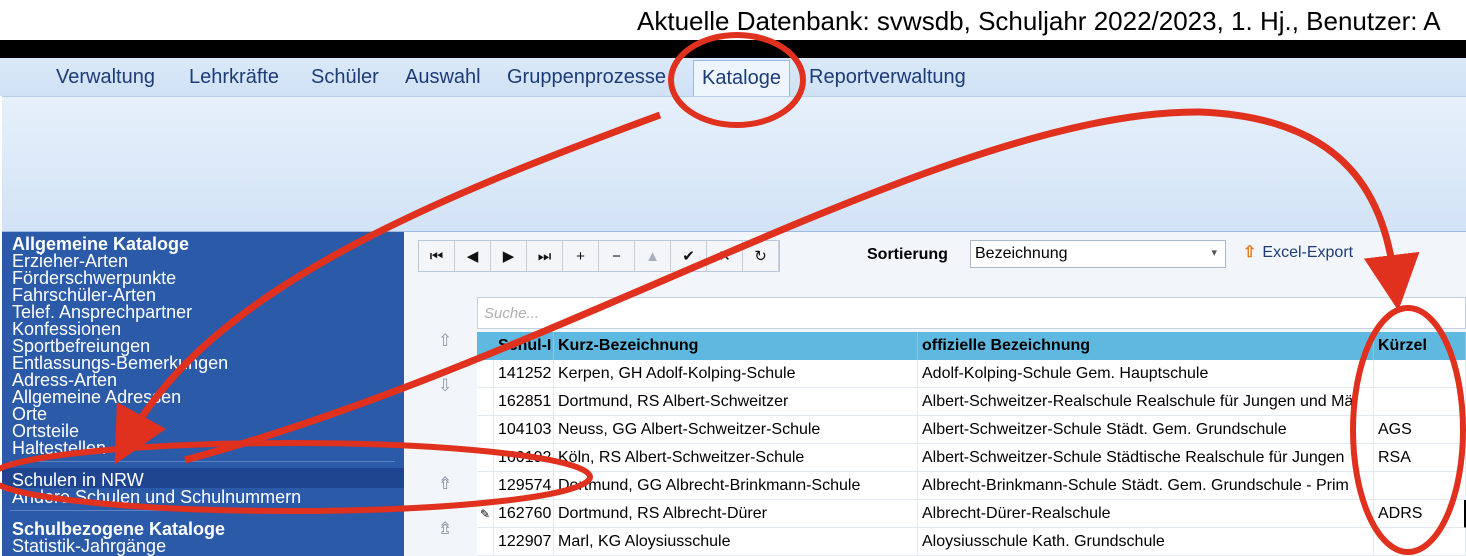 This screenshot has width=1466, height=556. What do you see at coordinates (234, 77) in the screenshot?
I see `menu-lehrkraefte: Lehrkräfte` at bounding box center [234, 77].